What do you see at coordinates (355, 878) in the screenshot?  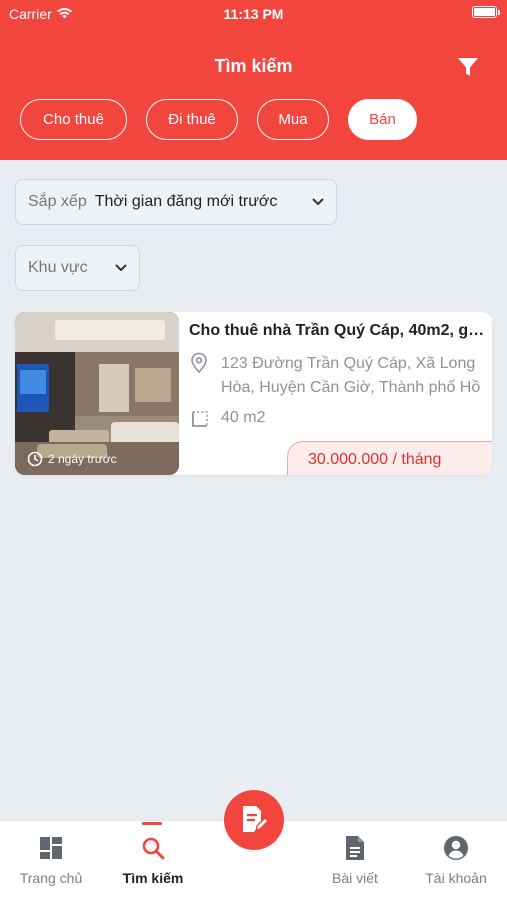 I see `tab-posts-label: Bài viết` at bounding box center [355, 878].